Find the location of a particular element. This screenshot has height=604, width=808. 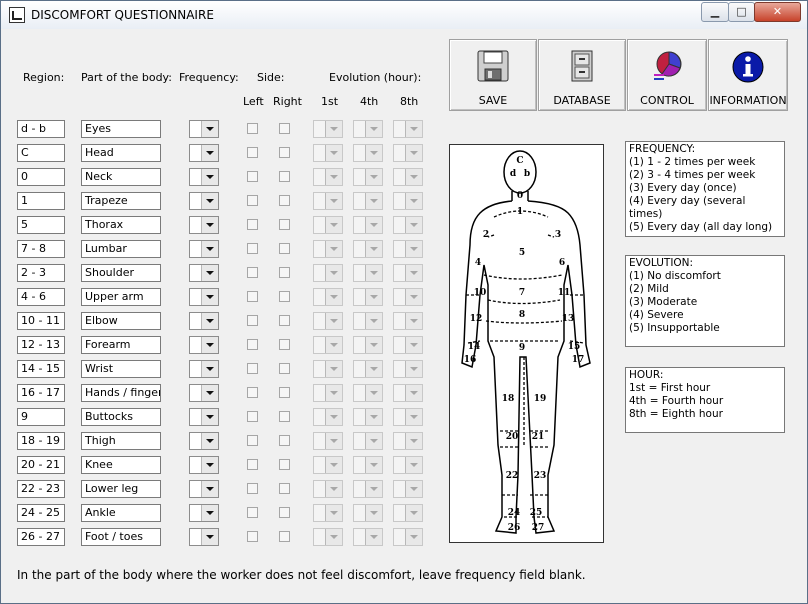

region-field: 4 - 6 is located at coordinates (41, 297).